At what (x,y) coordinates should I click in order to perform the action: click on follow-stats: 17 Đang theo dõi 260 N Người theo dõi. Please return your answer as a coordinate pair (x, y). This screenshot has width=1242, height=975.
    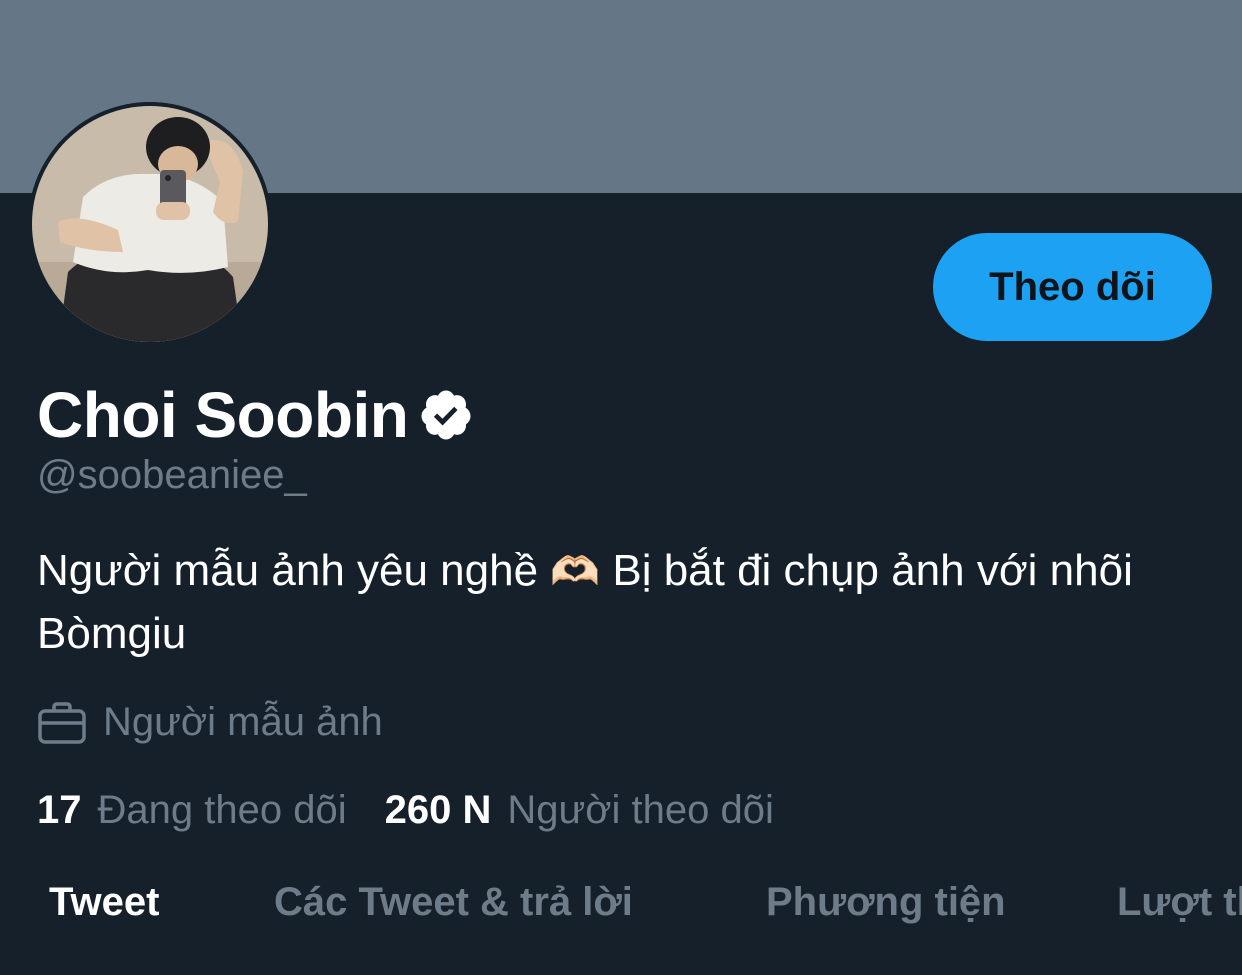
    Looking at the image, I should click on (405, 810).